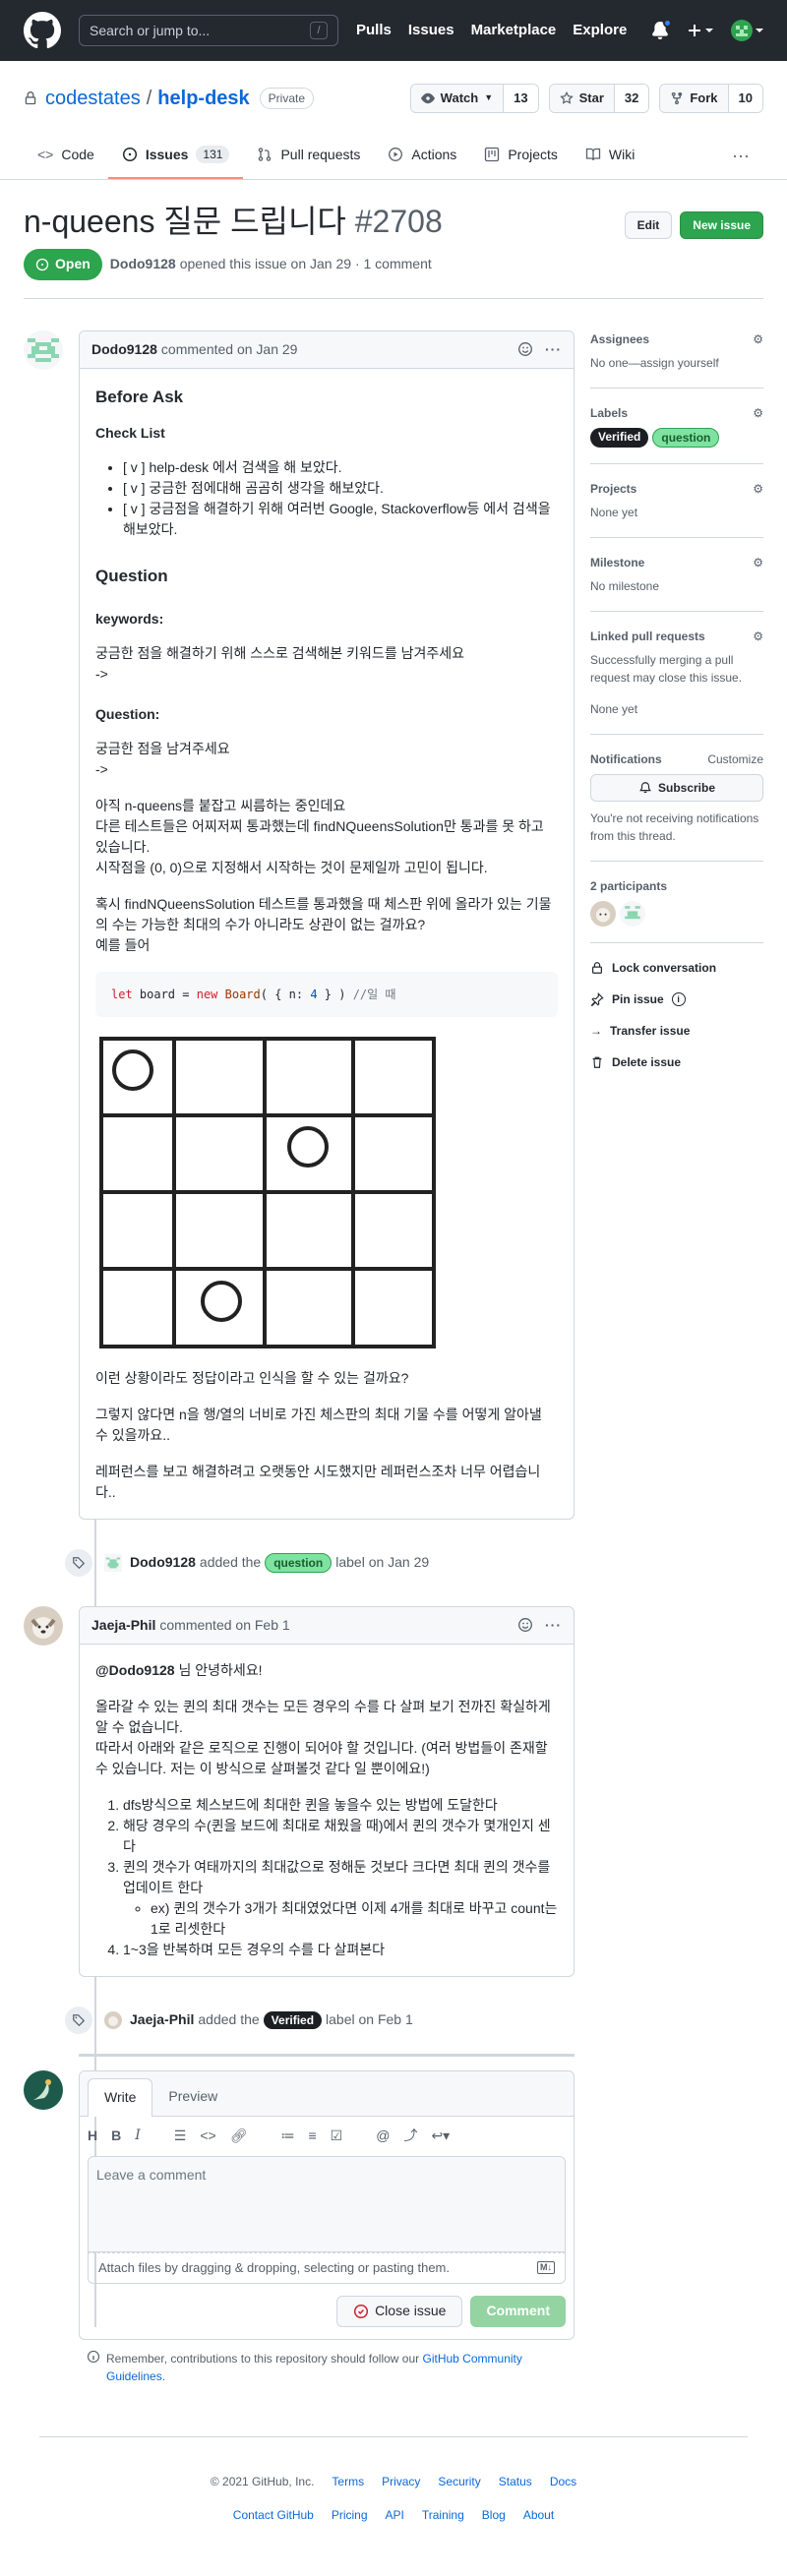 The image size is (787, 2576). What do you see at coordinates (747, 155) in the screenshot?
I see `more-tabs-kebab-icon: ···` at bounding box center [747, 155].